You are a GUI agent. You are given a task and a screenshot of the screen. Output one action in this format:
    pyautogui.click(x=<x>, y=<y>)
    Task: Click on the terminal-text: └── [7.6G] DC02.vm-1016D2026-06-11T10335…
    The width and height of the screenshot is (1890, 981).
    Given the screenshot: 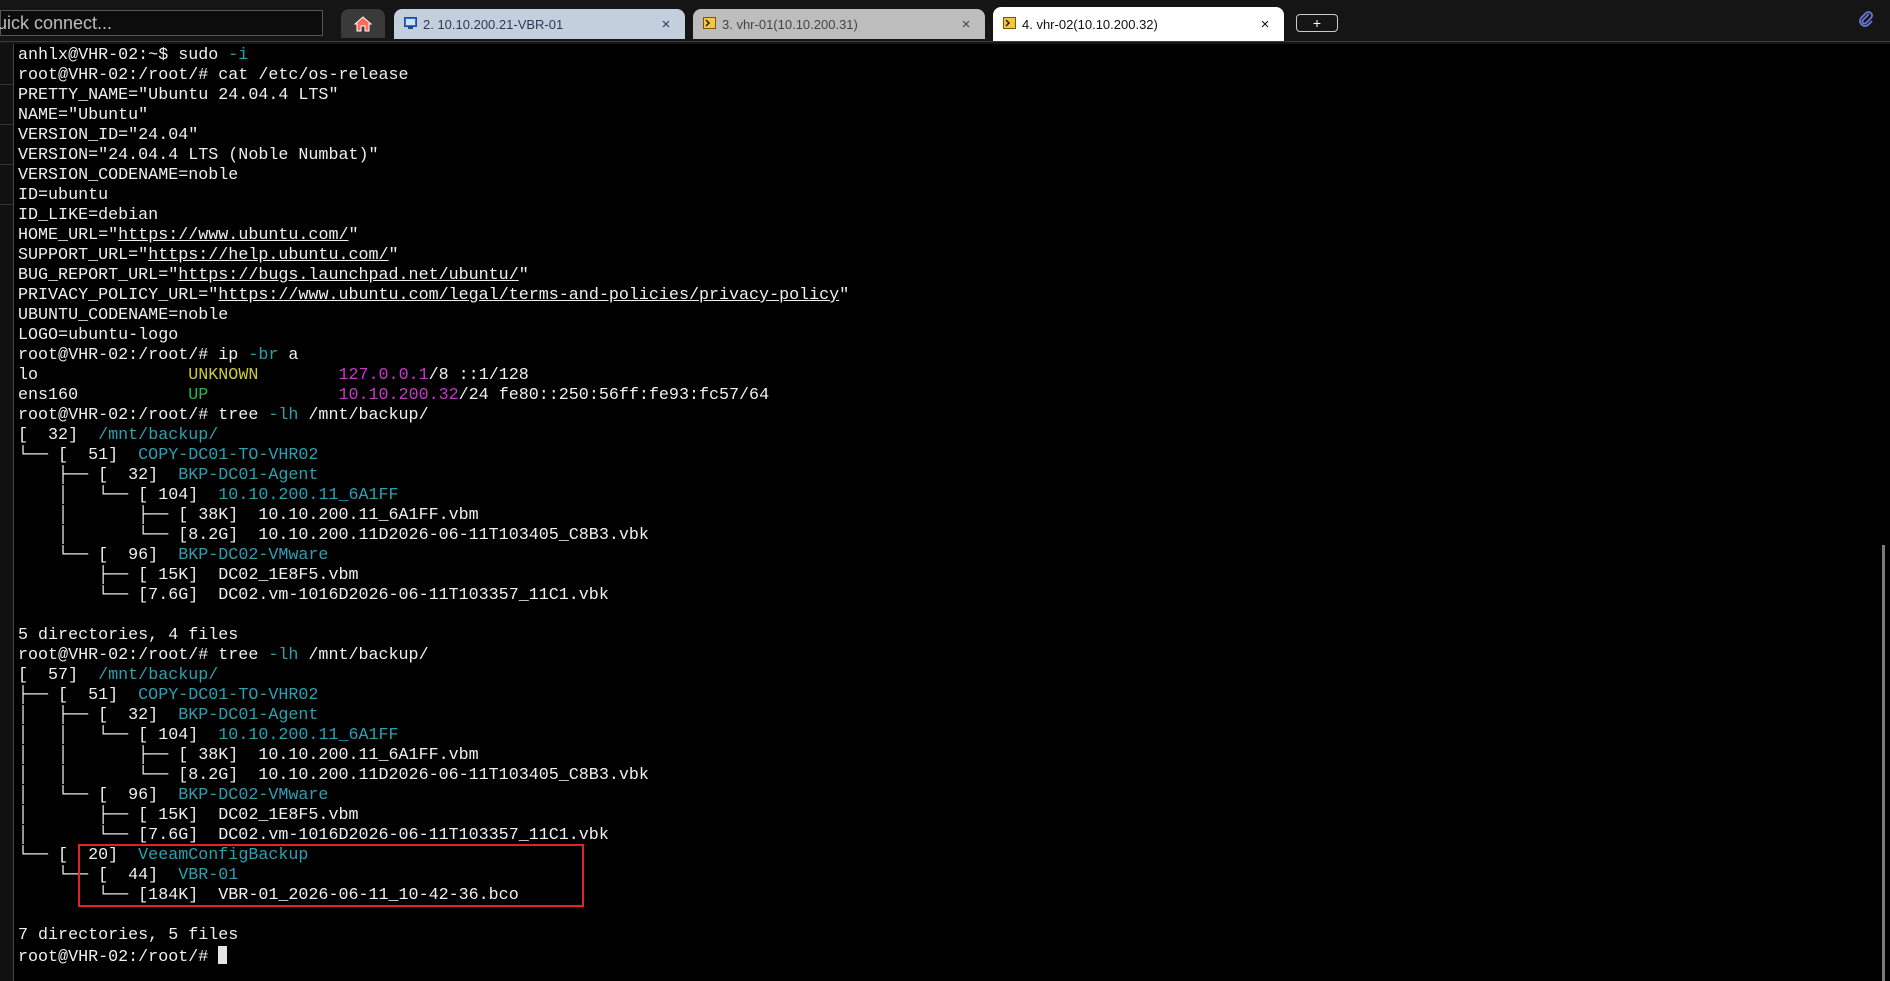 What is the action you would take?
    pyautogui.click(x=313, y=595)
    